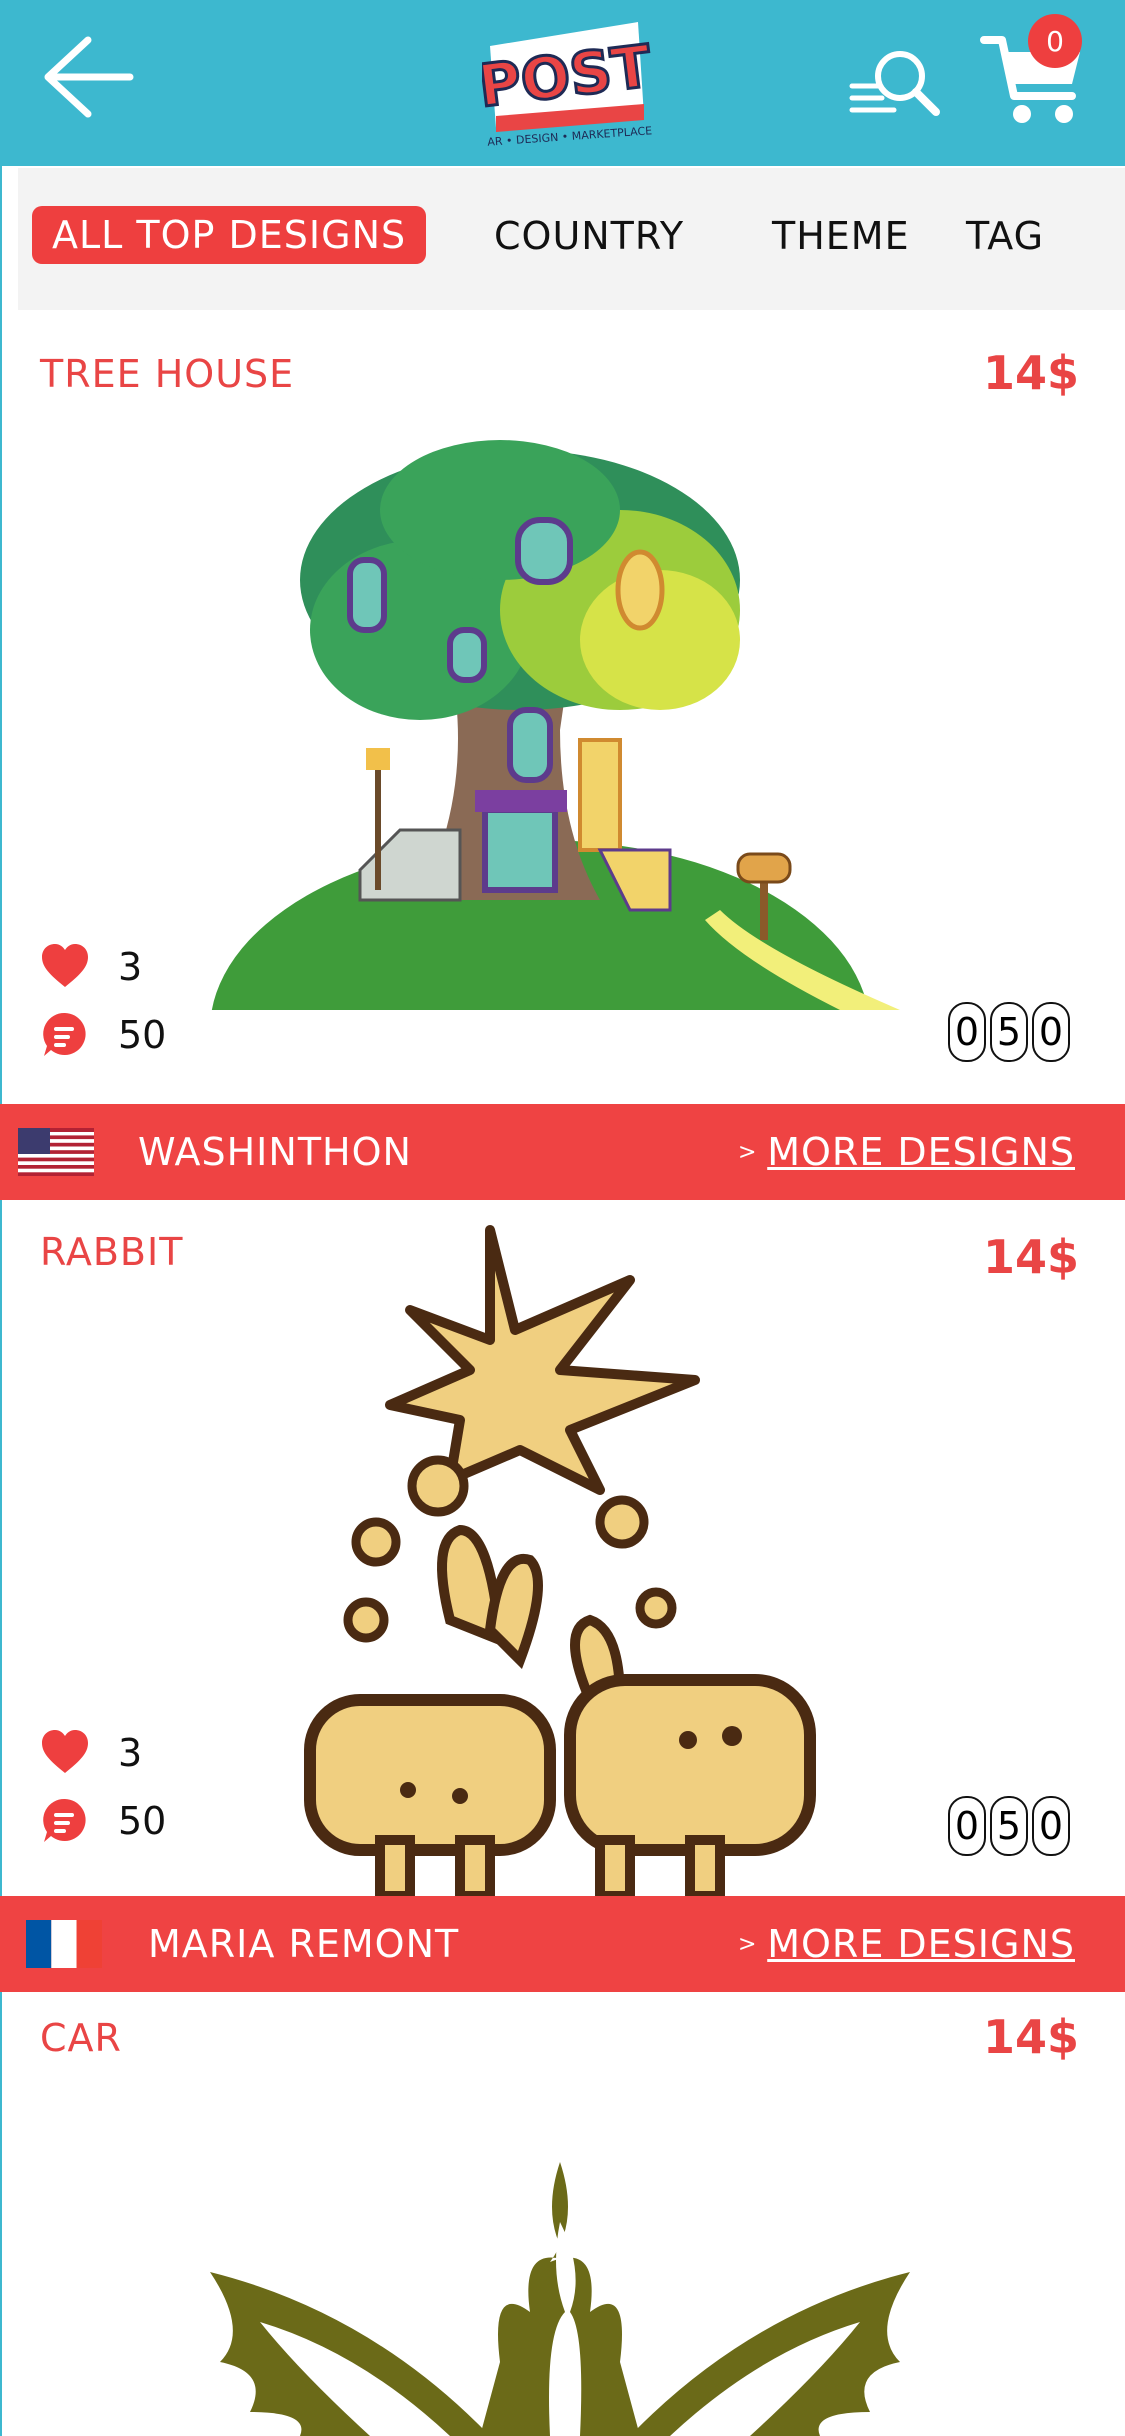 This screenshot has height=2436, width=1125. What do you see at coordinates (1055, 41) in the screenshot?
I see `cart-count-badge: 0` at bounding box center [1055, 41].